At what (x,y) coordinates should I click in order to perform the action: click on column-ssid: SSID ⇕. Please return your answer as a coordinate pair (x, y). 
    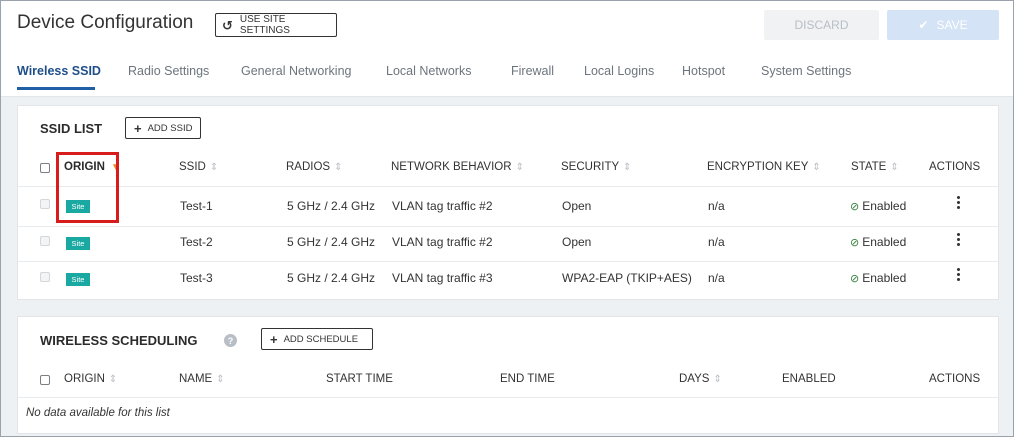
    Looking at the image, I should click on (198, 167).